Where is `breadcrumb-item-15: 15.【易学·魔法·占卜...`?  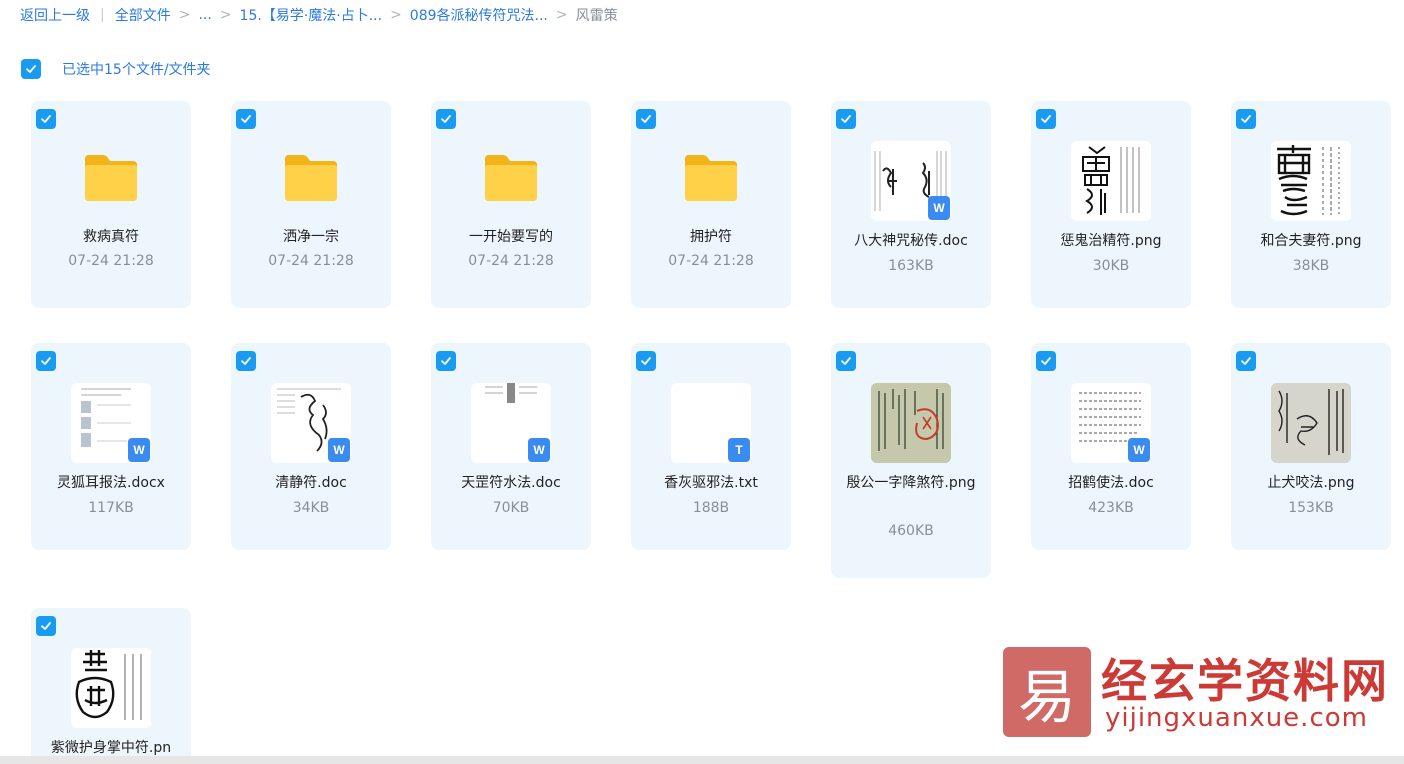
breadcrumb-item-15: 15.【易学·魔法·占卜... is located at coordinates (311, 15).